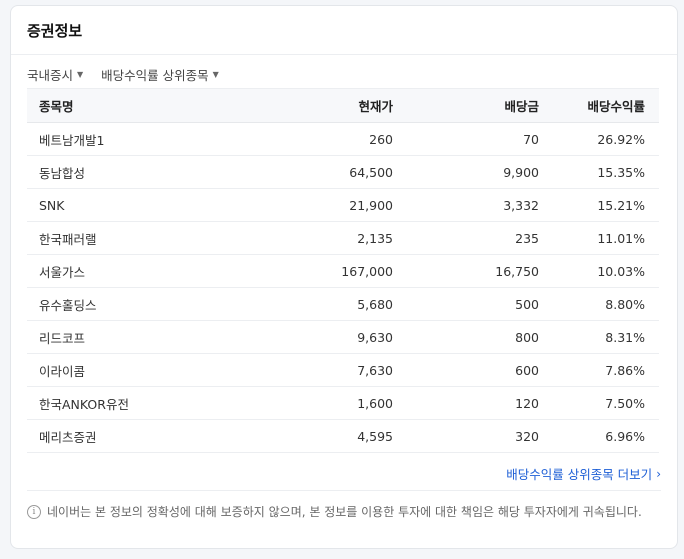 This screenshot has height=559, width=684. I want to click on stock-name: 유수홀딩스, so click(145, 304).